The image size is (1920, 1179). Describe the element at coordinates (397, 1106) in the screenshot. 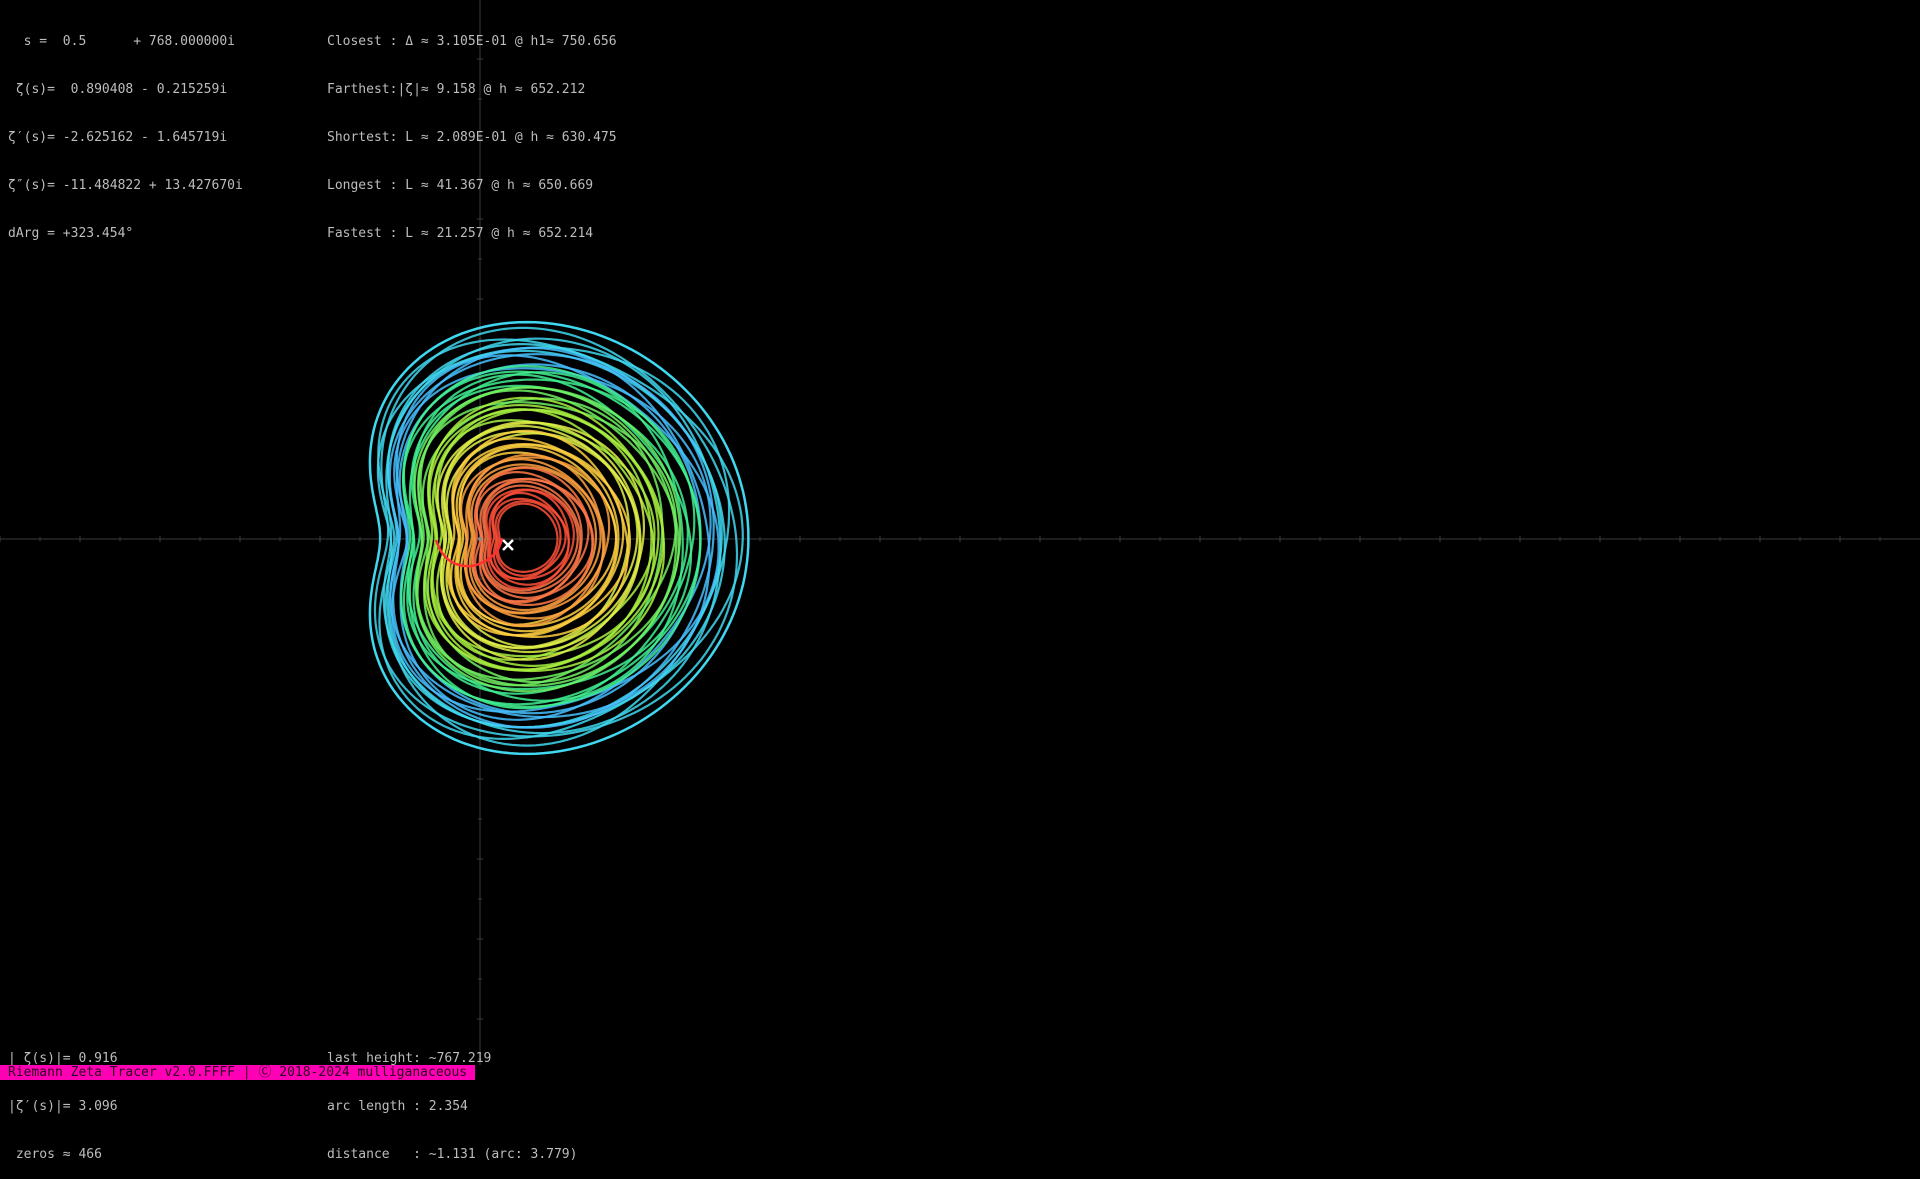

I see `arc-length-stat: arc length : 2.354` at that location.